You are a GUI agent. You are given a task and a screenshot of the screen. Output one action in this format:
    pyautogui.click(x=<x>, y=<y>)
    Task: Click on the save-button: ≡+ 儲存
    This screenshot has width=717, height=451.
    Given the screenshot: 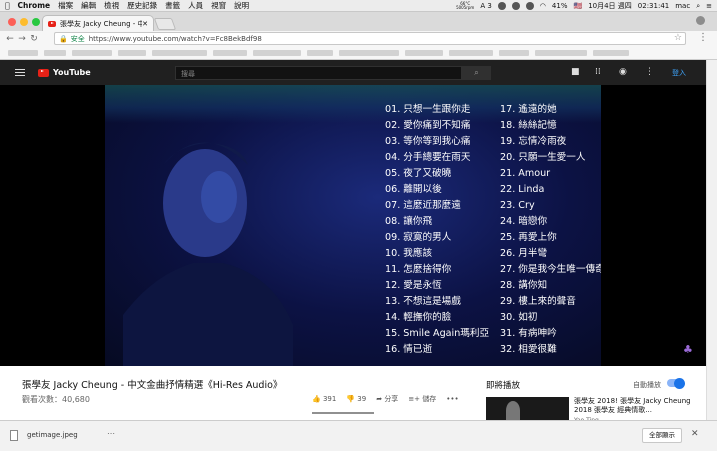 What is the action you would take?
    pyautogui.click(x=422, y=399)
    